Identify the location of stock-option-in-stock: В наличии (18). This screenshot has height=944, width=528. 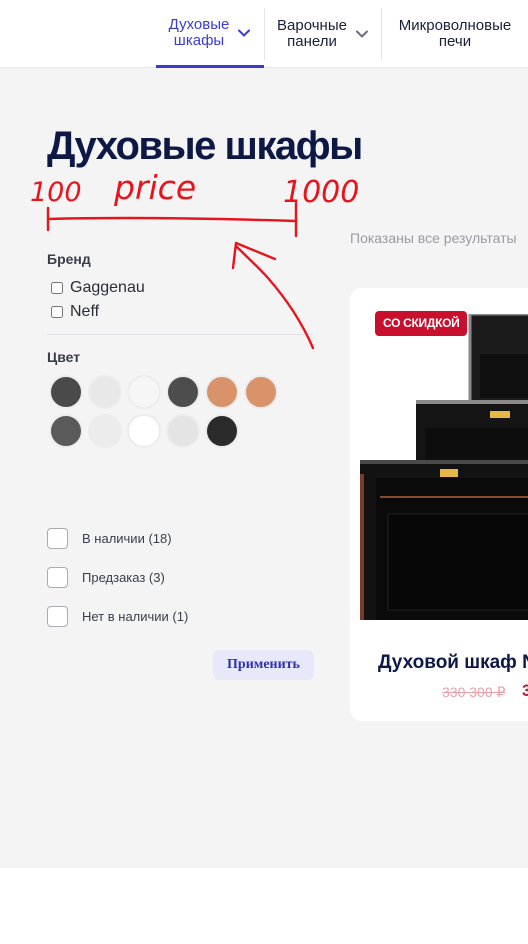
(109, 538).